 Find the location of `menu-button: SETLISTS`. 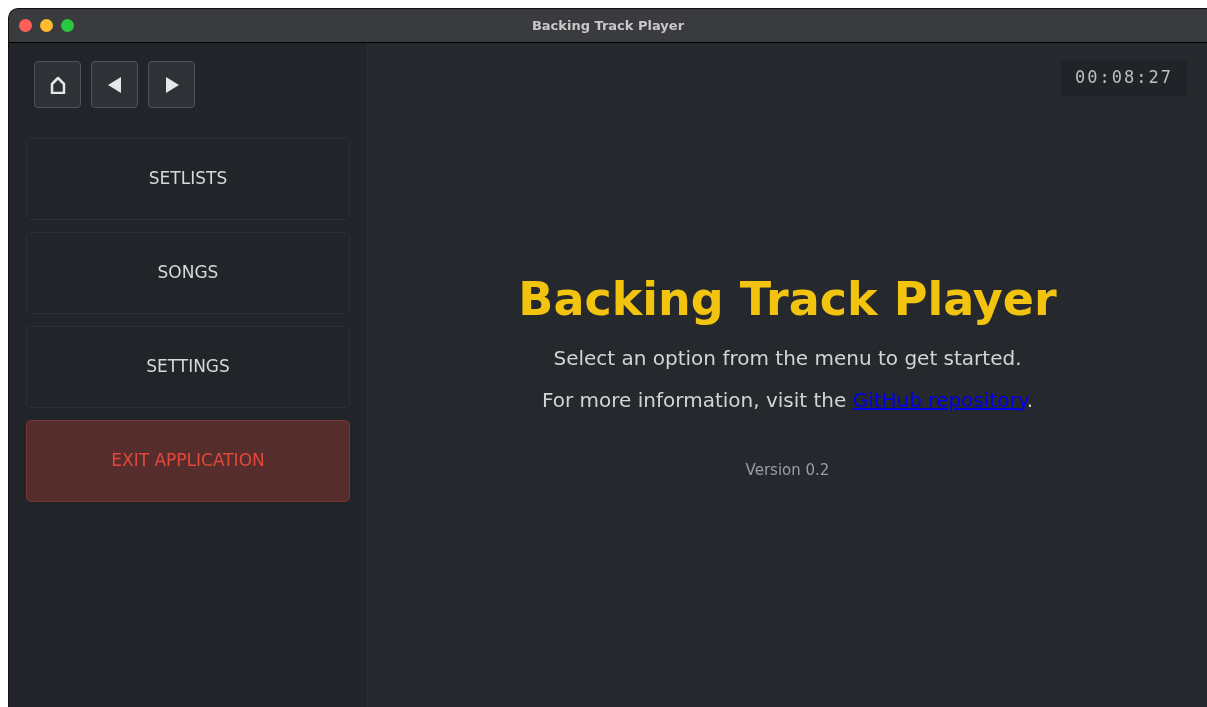

menu-button: SETLISTS is located at coordinates (188, 179).